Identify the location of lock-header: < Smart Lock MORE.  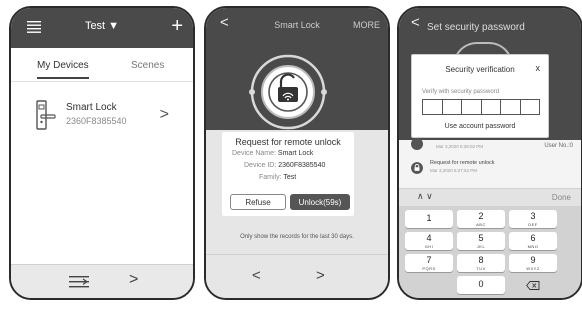
(297, 69).